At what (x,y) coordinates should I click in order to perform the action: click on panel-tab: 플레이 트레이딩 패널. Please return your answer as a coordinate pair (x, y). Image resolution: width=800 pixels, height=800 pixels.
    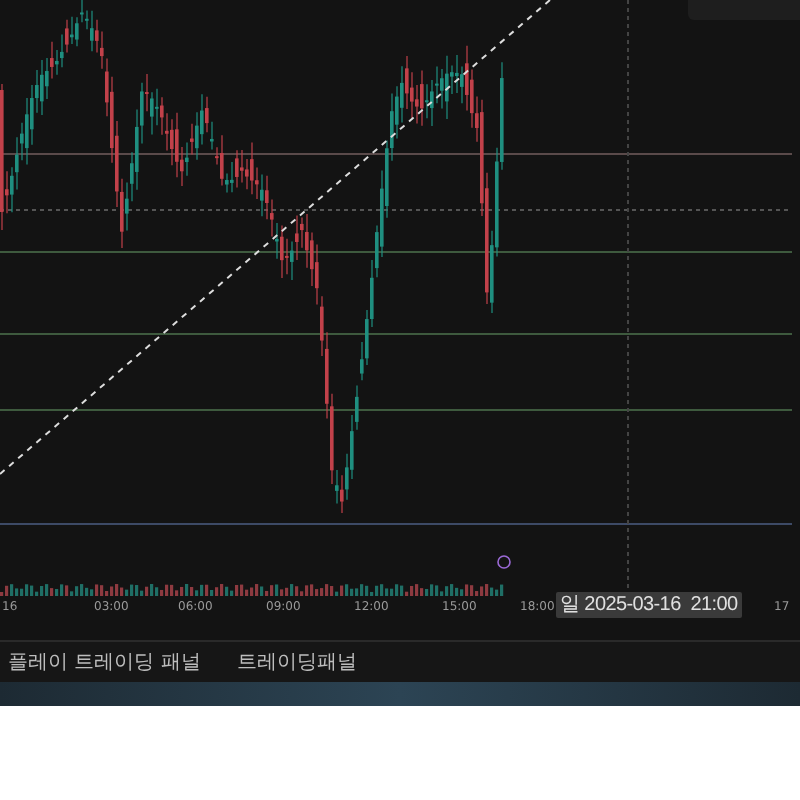
    Looking at the image, I should click on (104, 662).